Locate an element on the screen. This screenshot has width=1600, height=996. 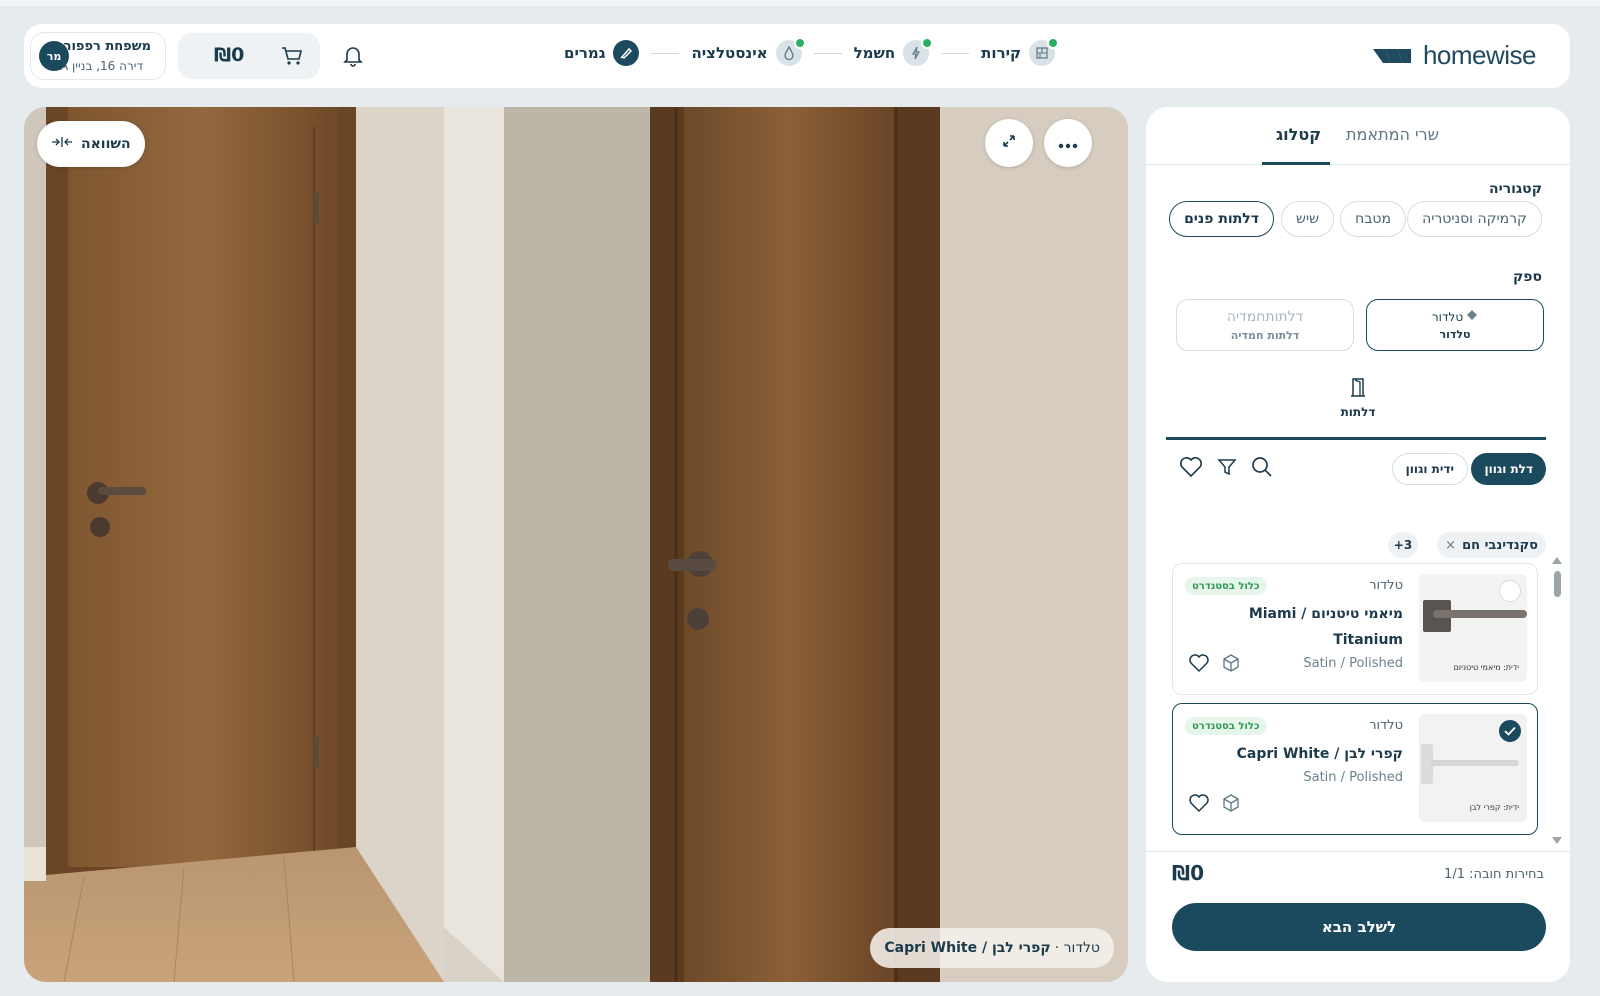
supplier-name: דלתותחמדיה is located at coordinates (1265, 316).